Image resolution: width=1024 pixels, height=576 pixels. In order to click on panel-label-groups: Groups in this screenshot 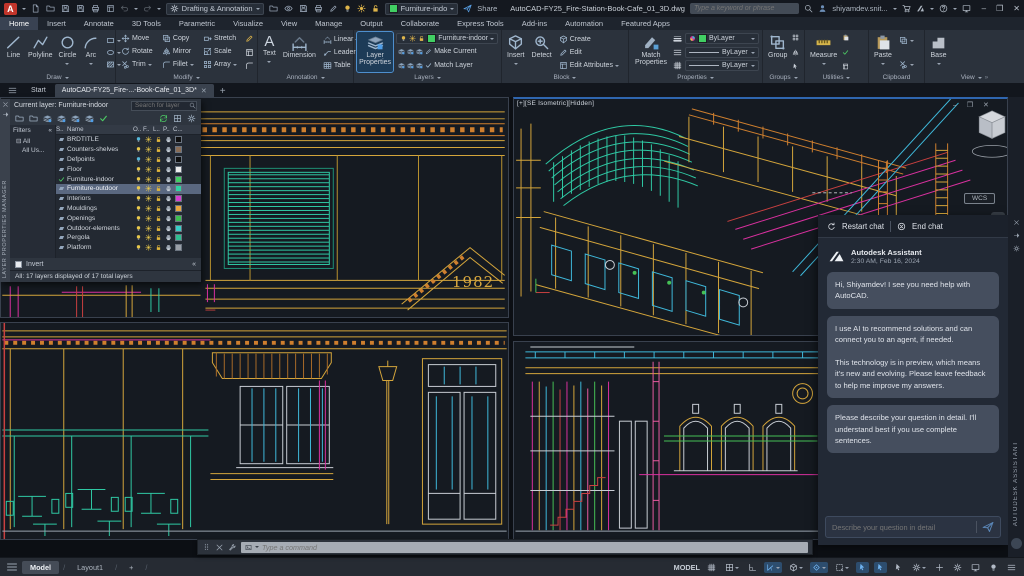, I will do `click(783, 77)`.